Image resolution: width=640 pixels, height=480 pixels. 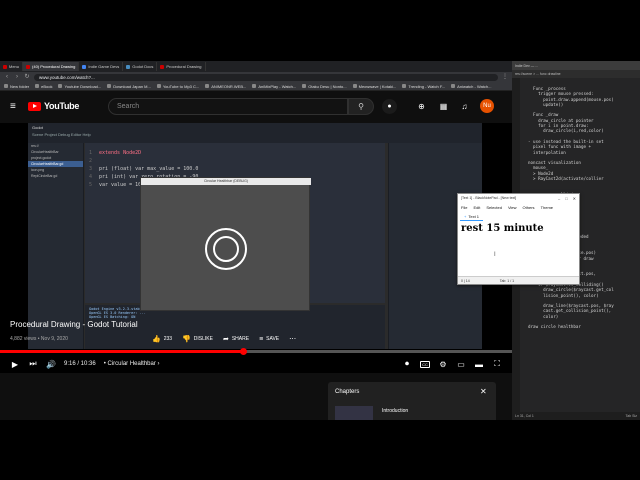 What do you see at coordinates (361, 106) in the screenshot?
I see `search-button: ⚲` at bounding box center [361, 106].